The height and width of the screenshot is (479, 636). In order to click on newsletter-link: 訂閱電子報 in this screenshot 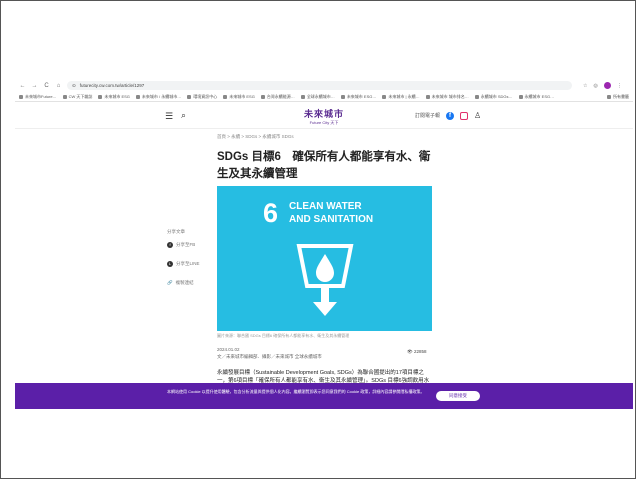, I will do `click(427, 115)`.